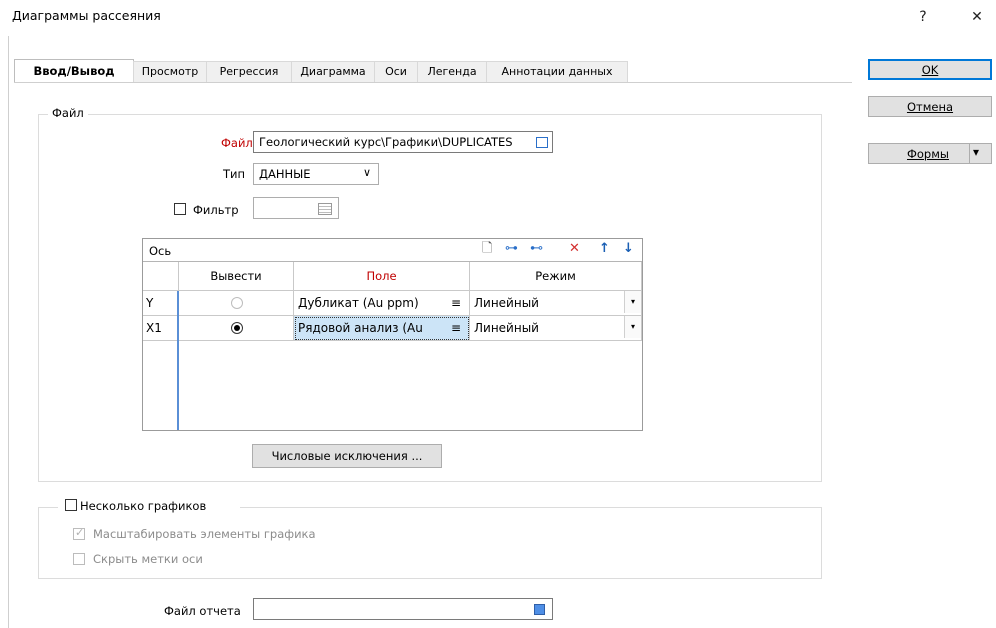 This screenshot has width=996, height=628. Describe the element at coordinates (333, 71) in the screenshot. I see `tab-diagram: Диаграмма` at that location.